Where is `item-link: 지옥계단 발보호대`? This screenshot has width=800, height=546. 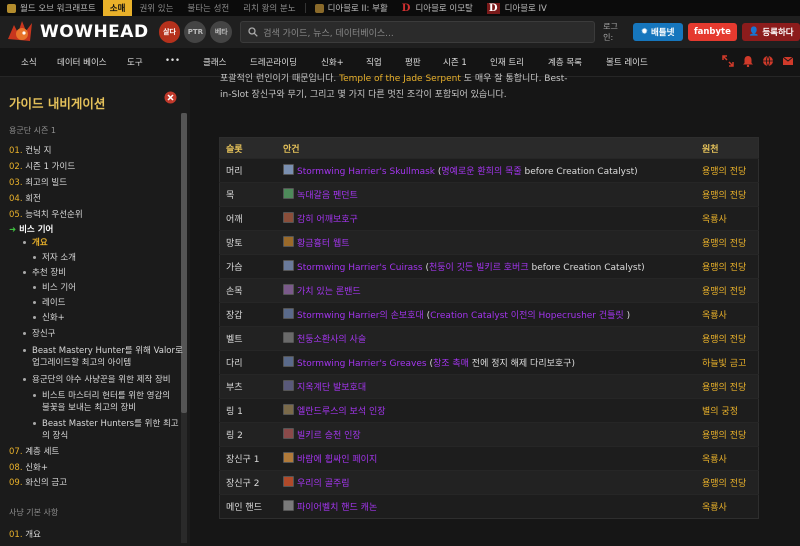
item-link: 지옥계단 발보호대 is located at coordinates (331, 388).